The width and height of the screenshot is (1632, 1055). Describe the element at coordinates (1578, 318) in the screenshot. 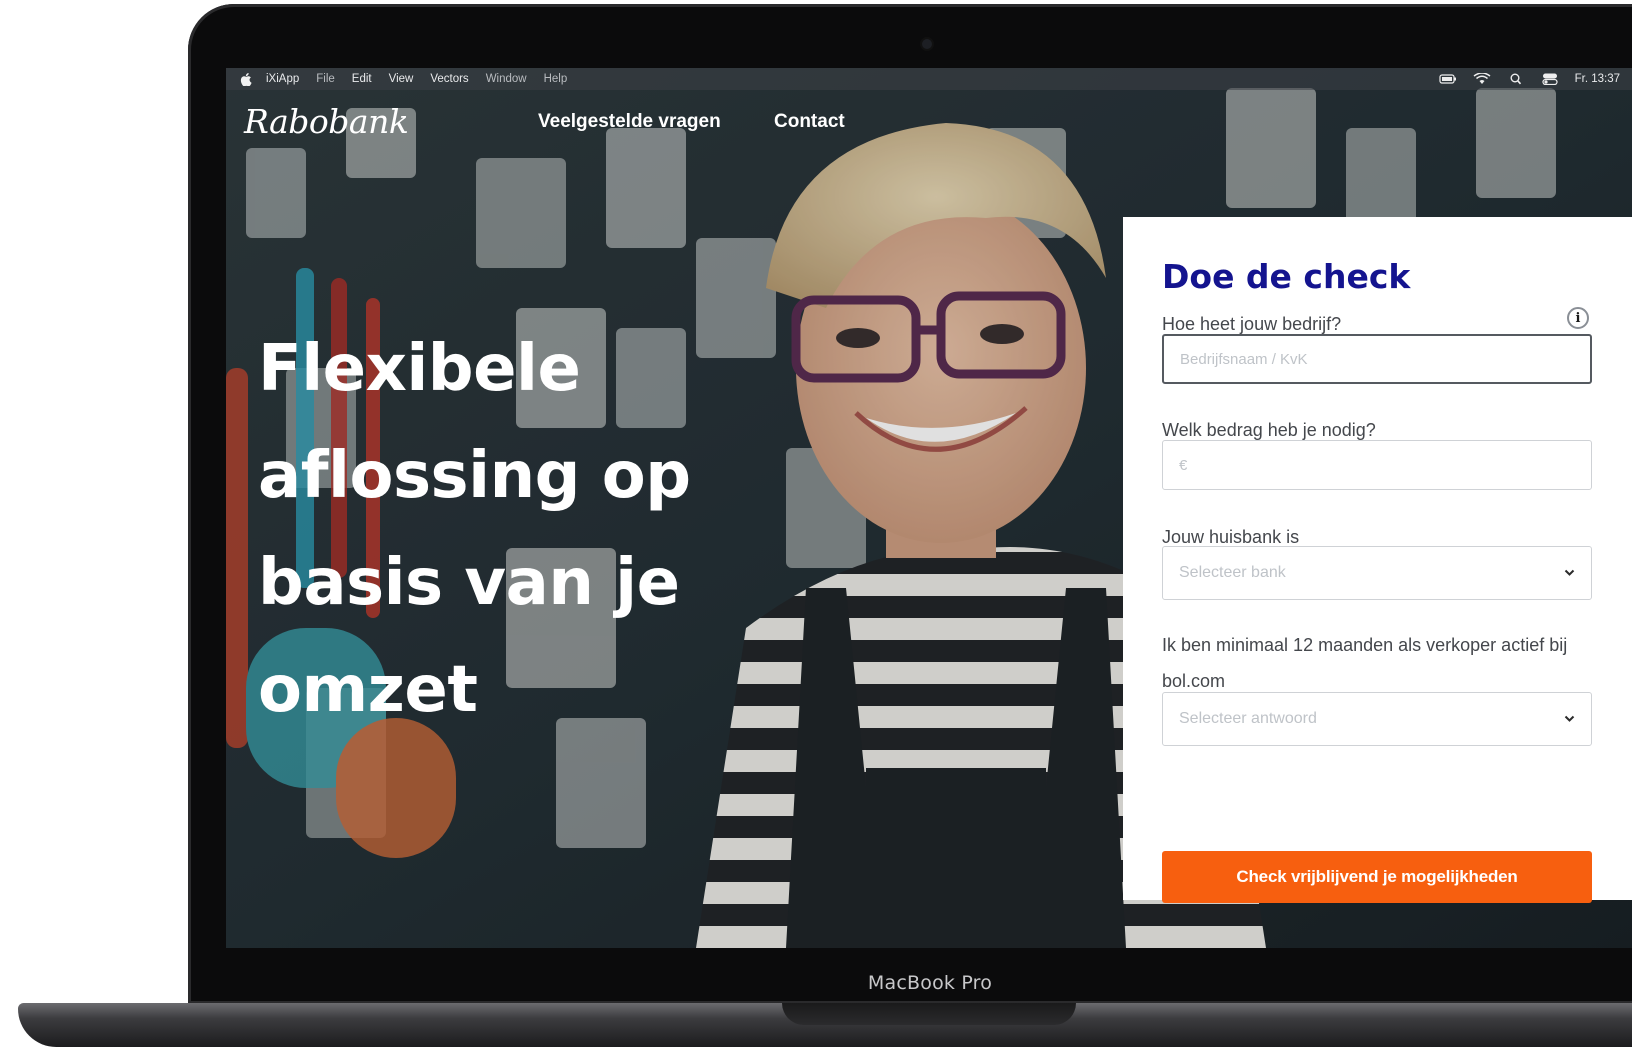

I see `info-icon: i` at that location.